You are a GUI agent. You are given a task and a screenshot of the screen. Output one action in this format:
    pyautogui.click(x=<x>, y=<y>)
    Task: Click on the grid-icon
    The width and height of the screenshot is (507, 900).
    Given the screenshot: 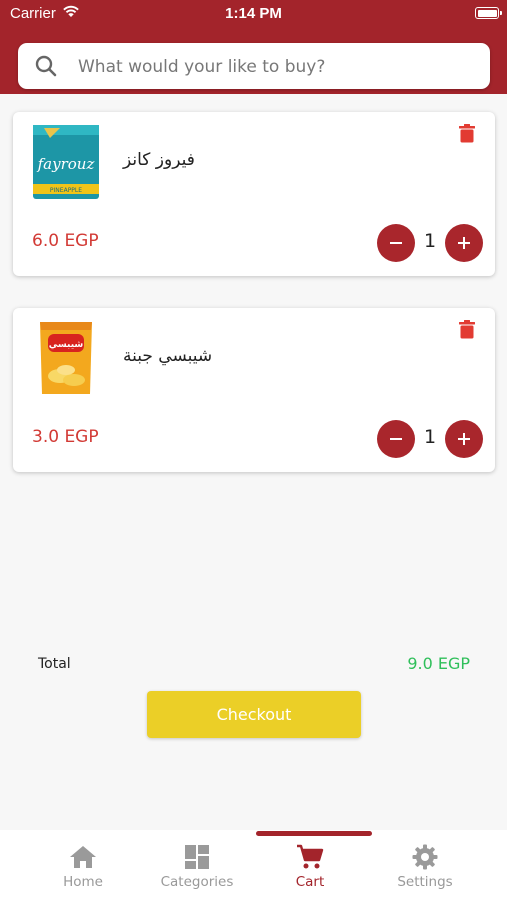 What is the action you would take?
    pyautogui.click(x=197, y=858)
    